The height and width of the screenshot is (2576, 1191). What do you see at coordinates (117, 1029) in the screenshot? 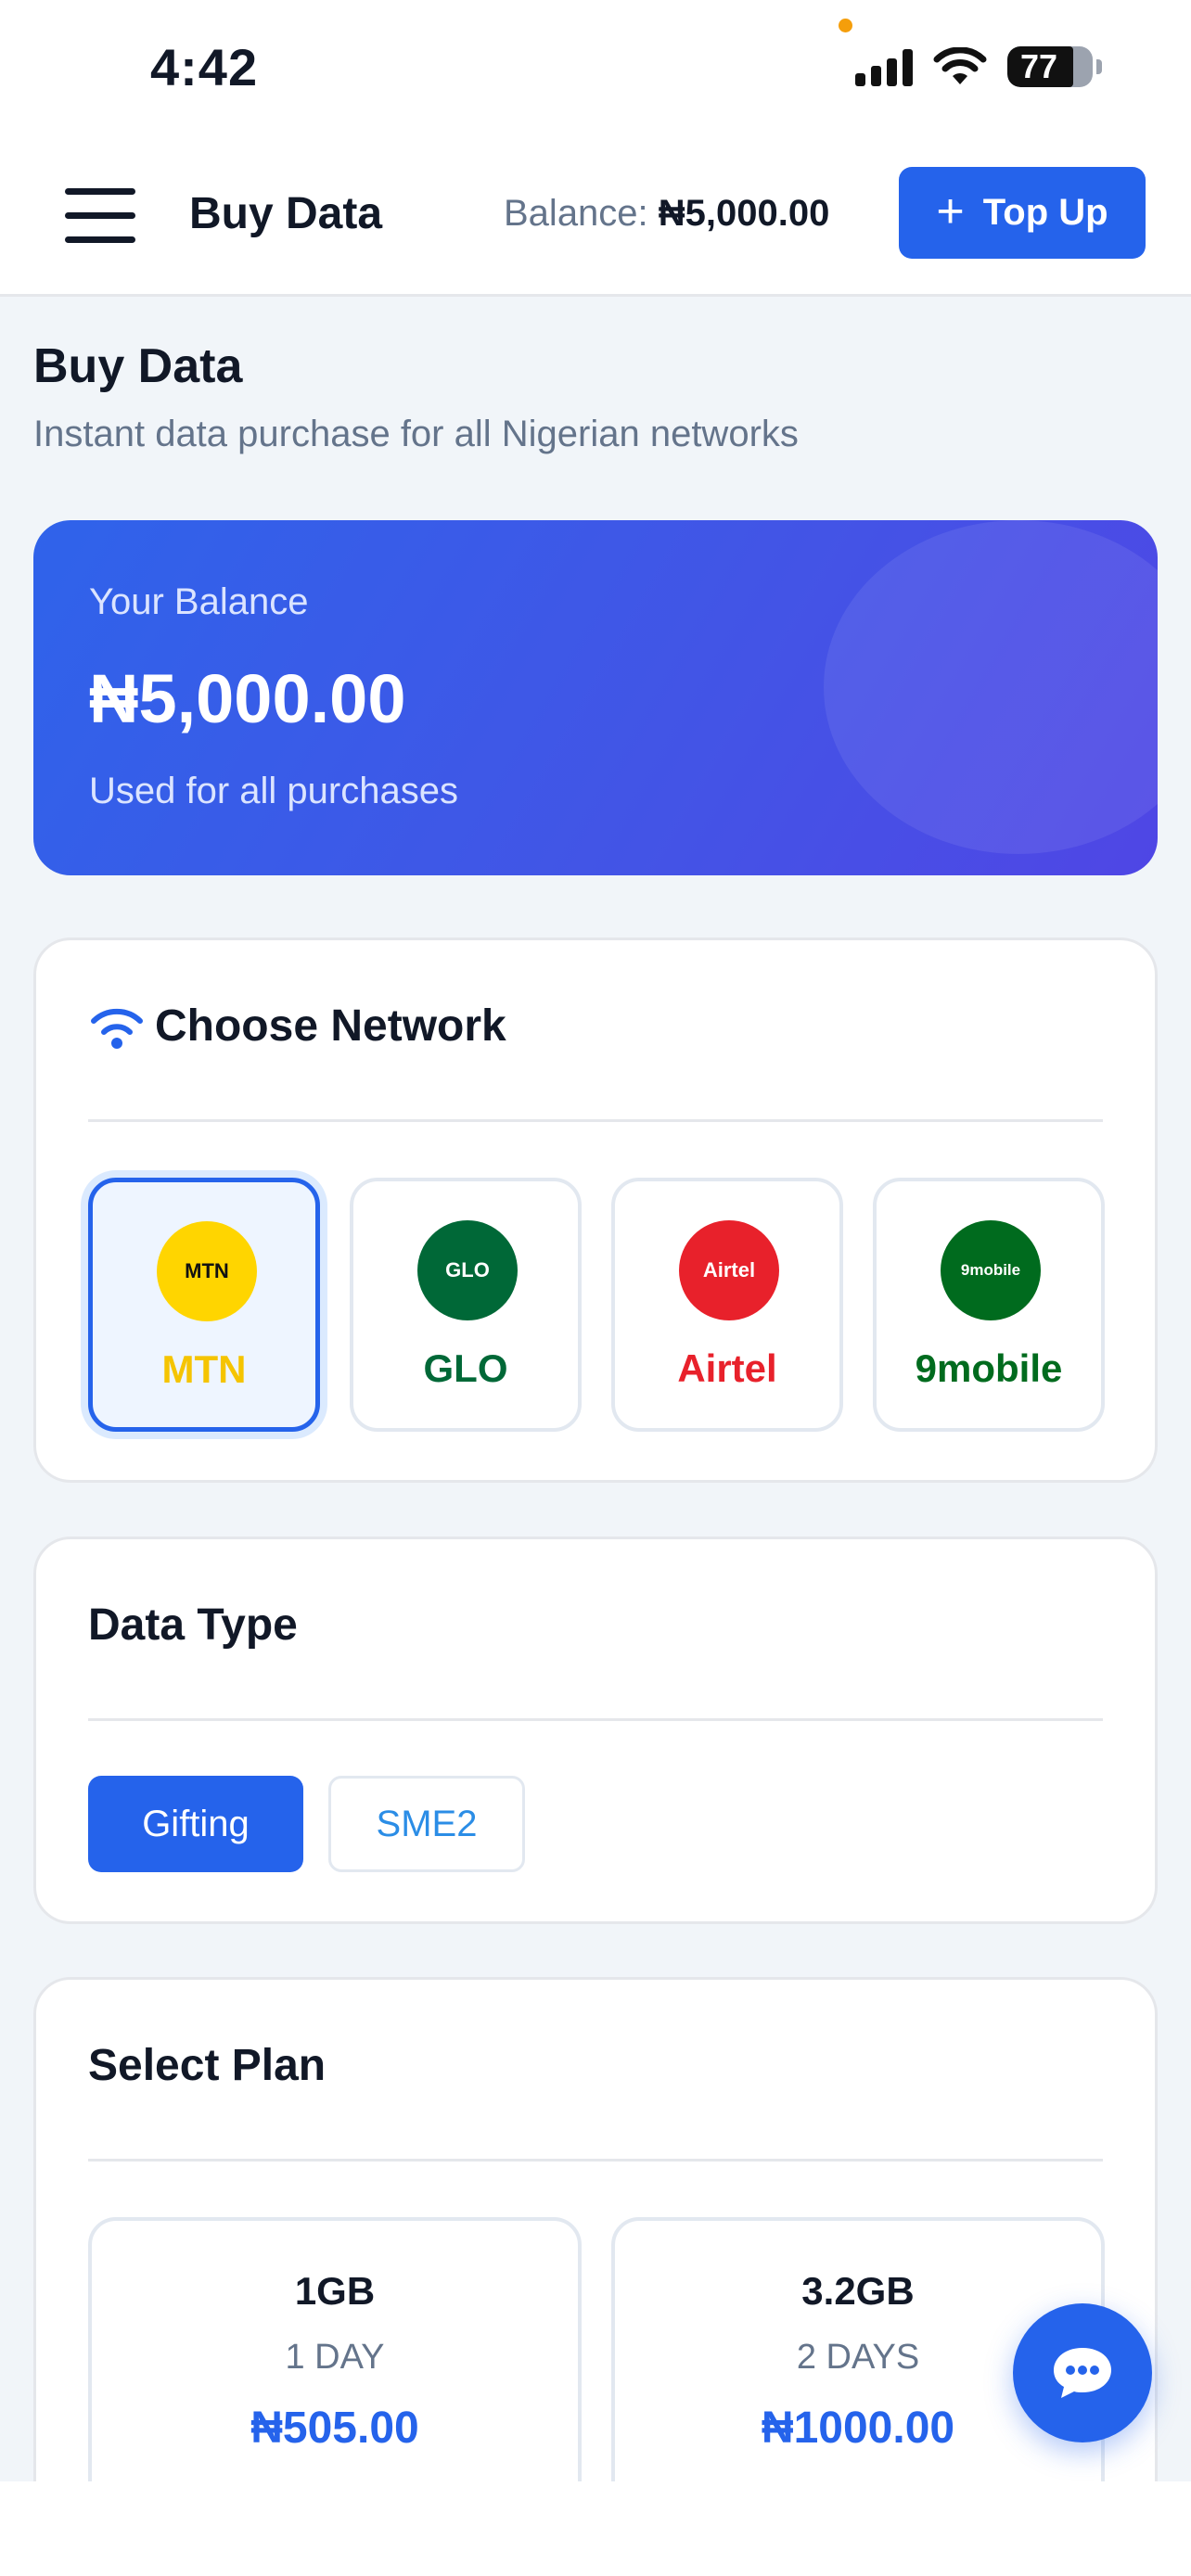
I see `wifi-icon` at bounding box center [117, 1029].